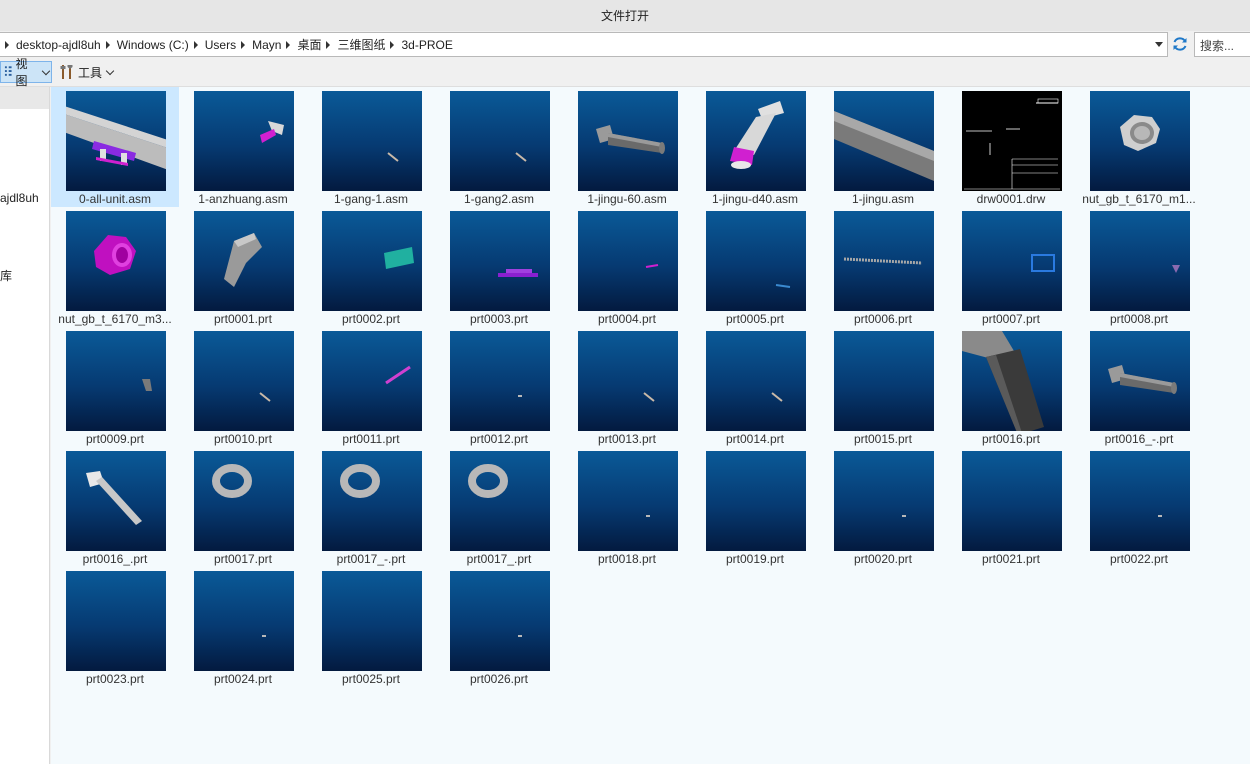 This screenshot has height=764, width=1250. Describe the element at coordinates (115, 679) in the screenshot. I see `file-name: prt0023.prt` at that location.